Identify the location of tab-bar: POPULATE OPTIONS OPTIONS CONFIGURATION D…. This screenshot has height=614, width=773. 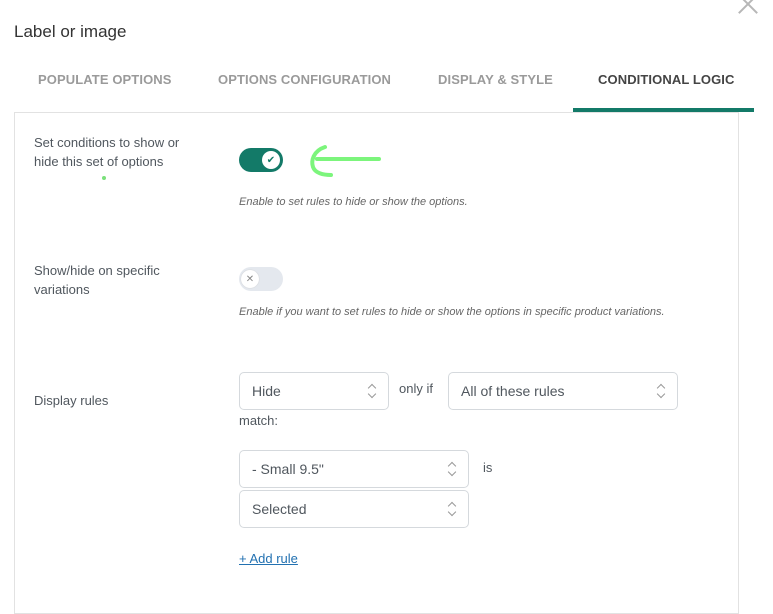
(380, 90).